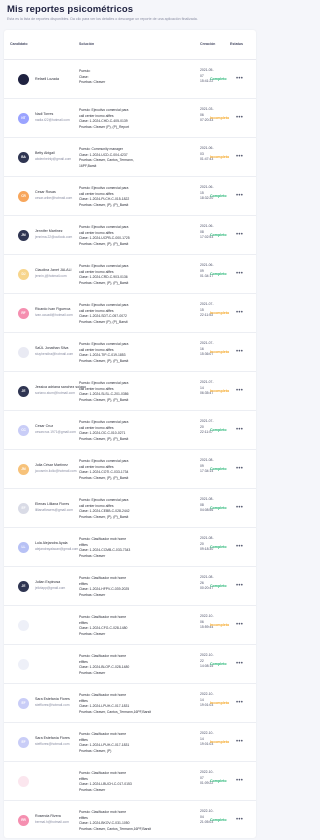 This screenshot has height=840, width=320. Describe the element at coordinates (57, 549) in the screenshot. I see `candidate-email: alejandrayalacan@gmail.com` at that location.